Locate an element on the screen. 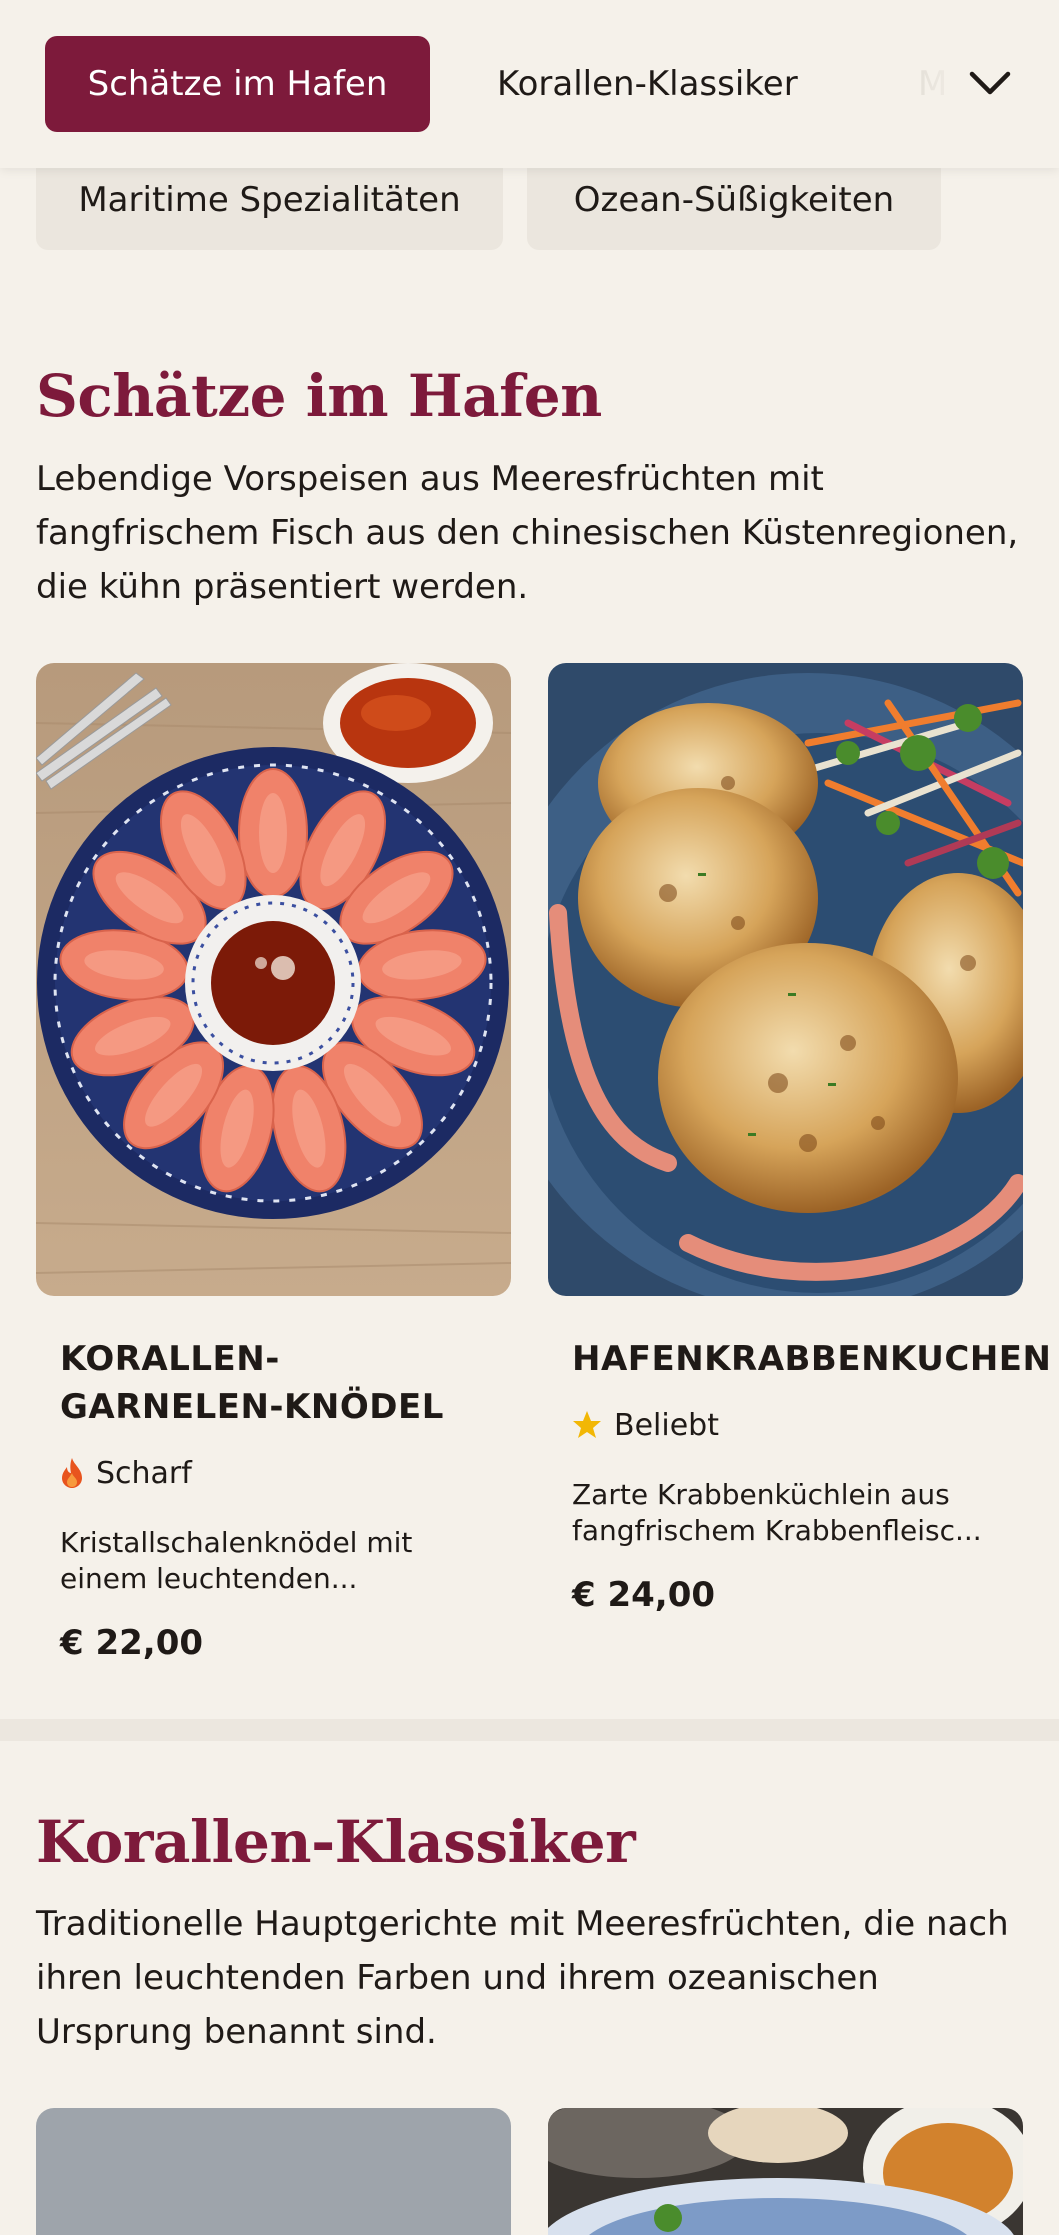 The image size is (1059, 2235). tab-label: Schätze im Hafen is located at coordinates (237, 84).